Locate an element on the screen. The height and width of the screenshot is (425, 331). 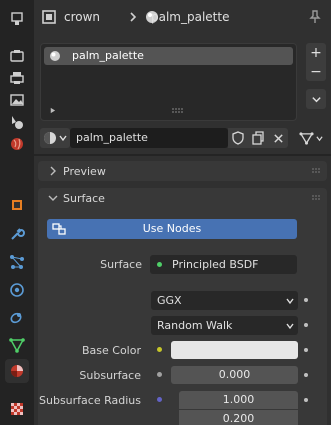
expand-arrow-icon is located at coordinates (52, 110).